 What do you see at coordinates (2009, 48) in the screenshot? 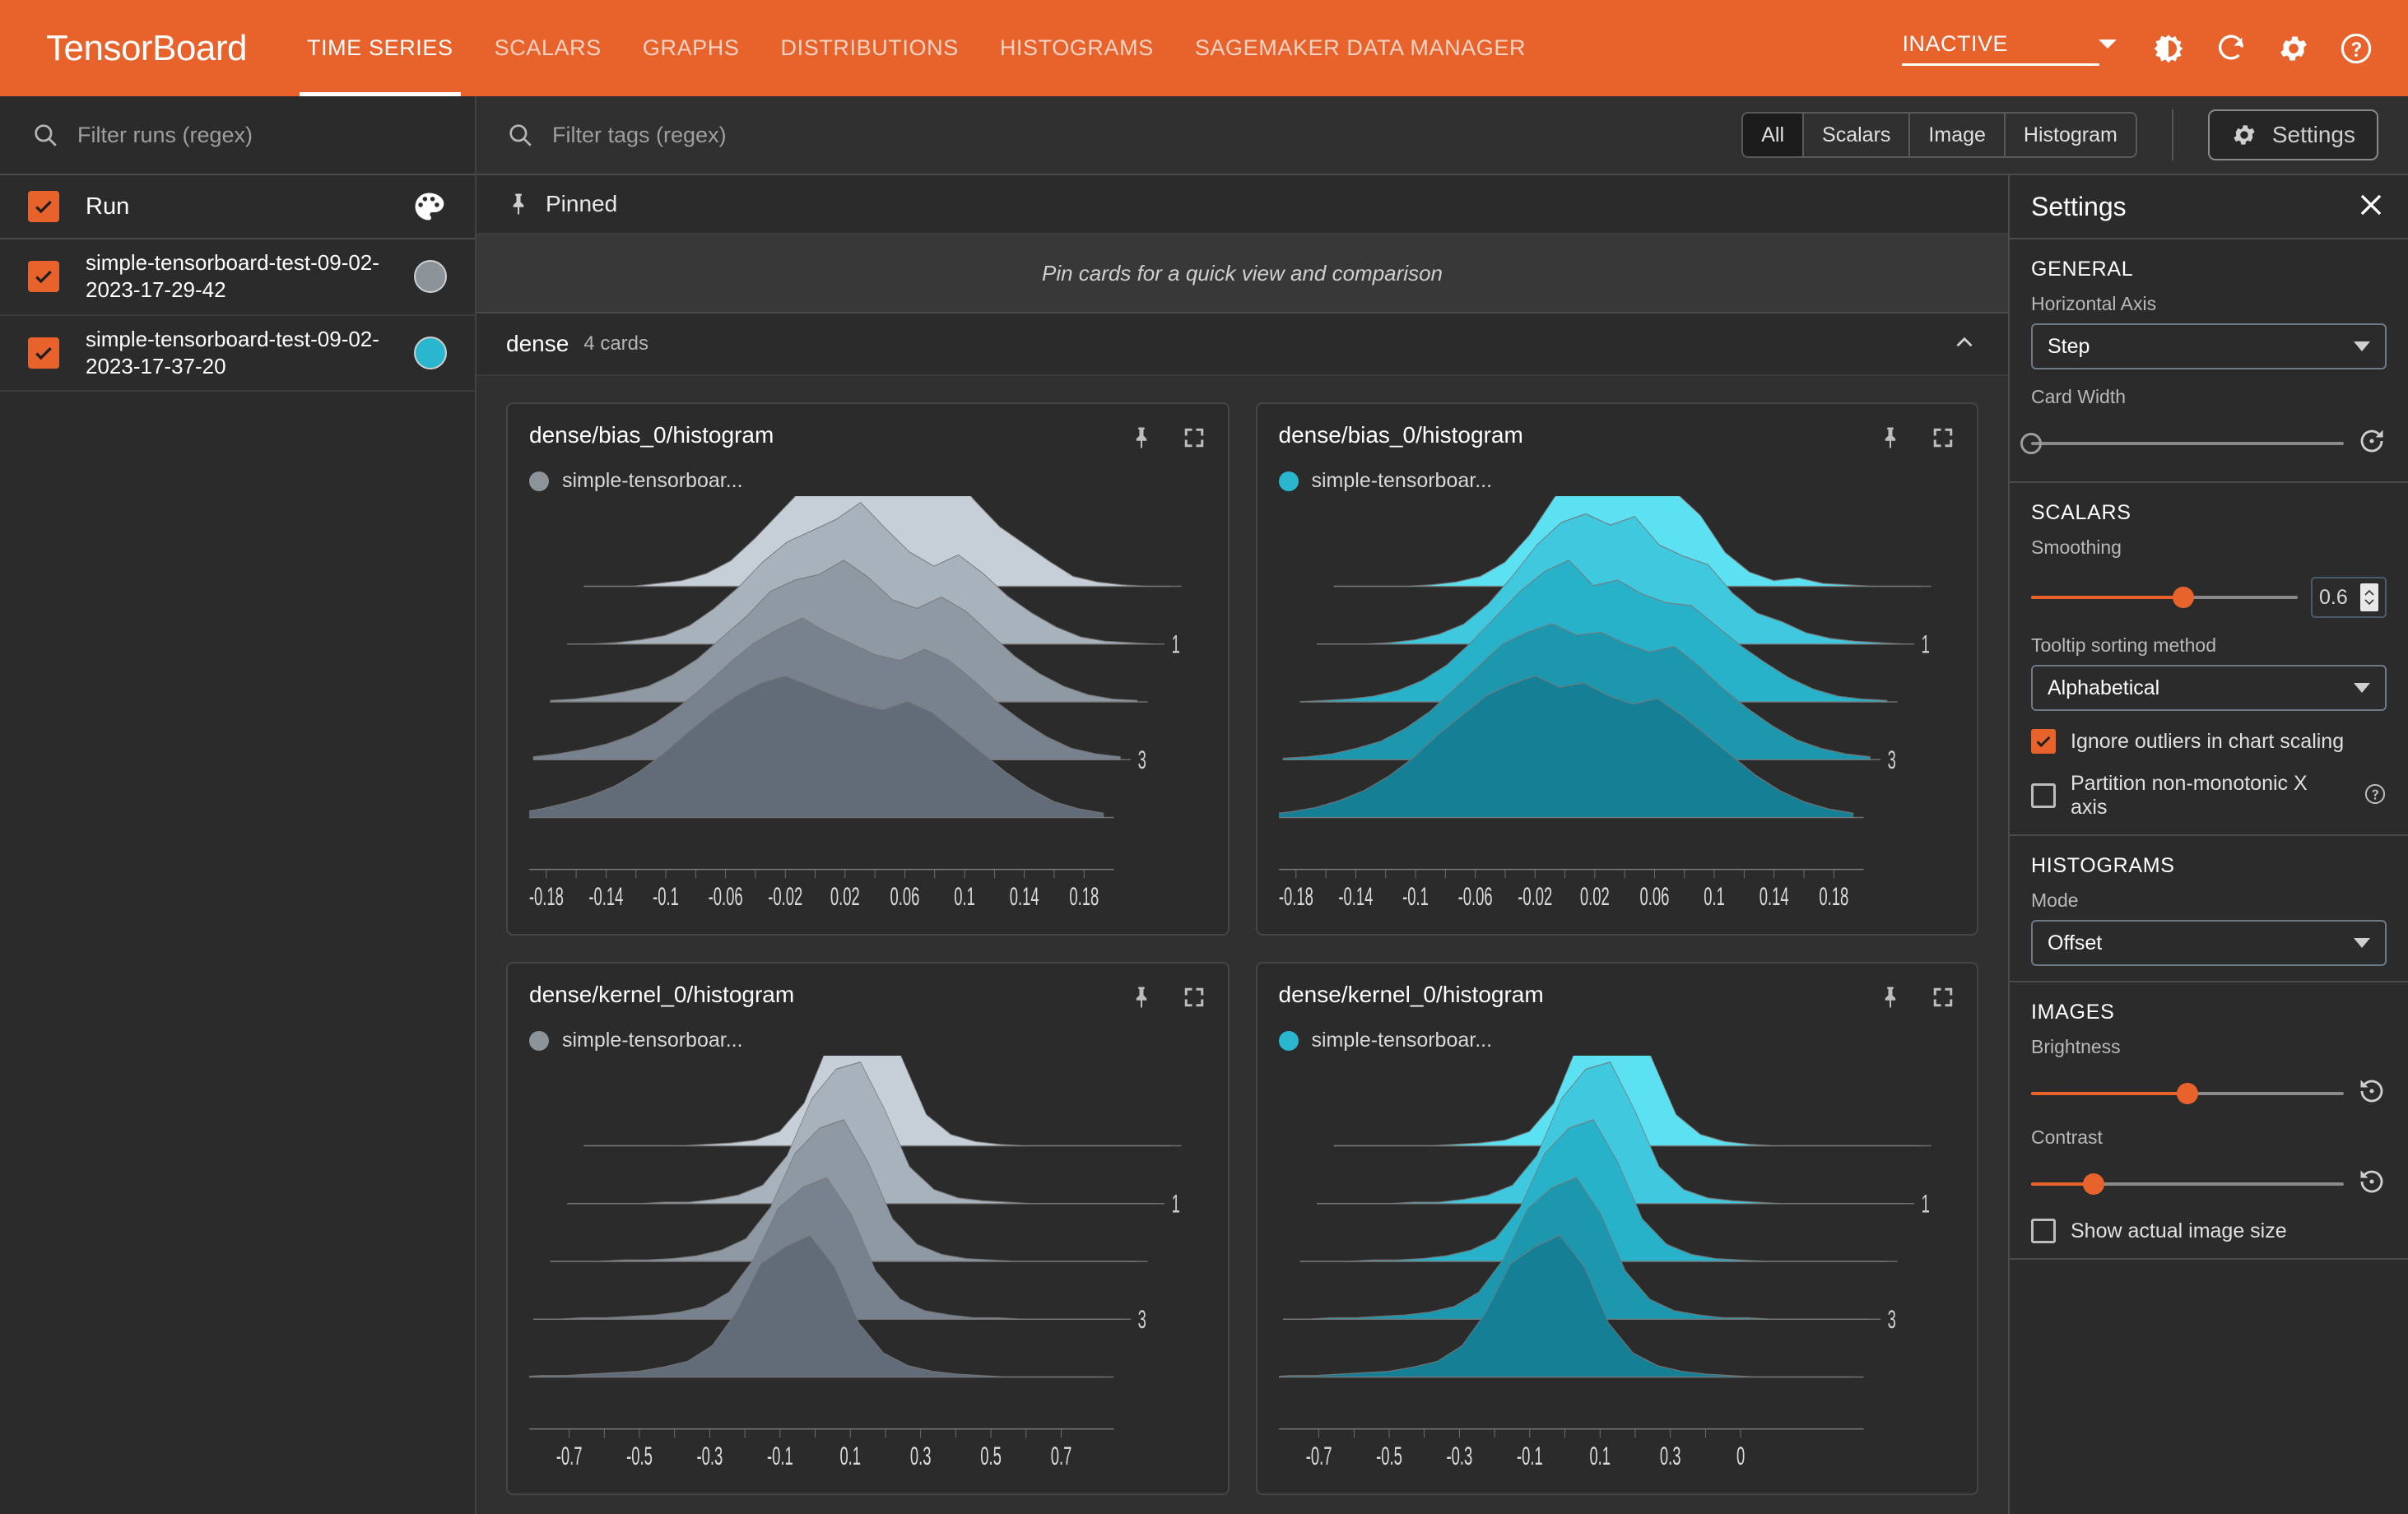
I see `status-selector: INACTIVE` at bounding box center [2009, 48].